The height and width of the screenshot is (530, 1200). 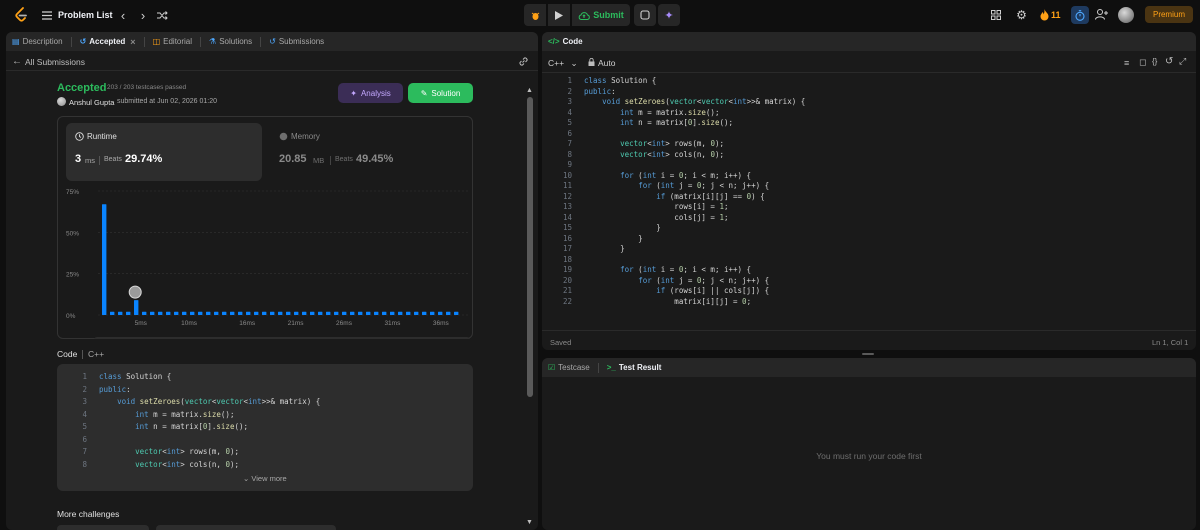 What do you see at coordinates (567, 301) in the screenshot?
I see `line-number: 22` at bounding box center [567, 301].